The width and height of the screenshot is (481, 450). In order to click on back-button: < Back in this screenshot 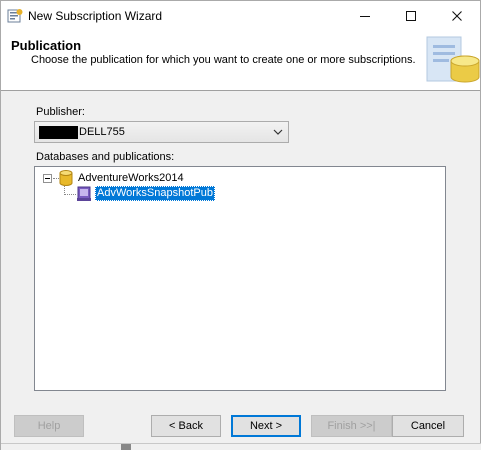, I will do `click(186, 426)`.